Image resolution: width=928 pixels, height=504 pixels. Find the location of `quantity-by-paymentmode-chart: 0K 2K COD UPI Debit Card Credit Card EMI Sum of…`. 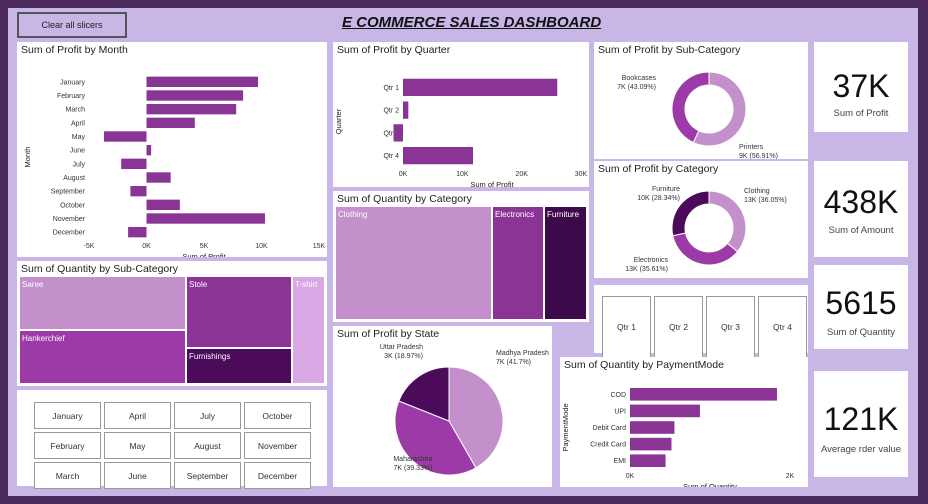

quantity-by-paymentmode-chart: 0K 2K COD UPI Debit Card Credit Card EMI Sum of… is located at coordinates (684, 429).